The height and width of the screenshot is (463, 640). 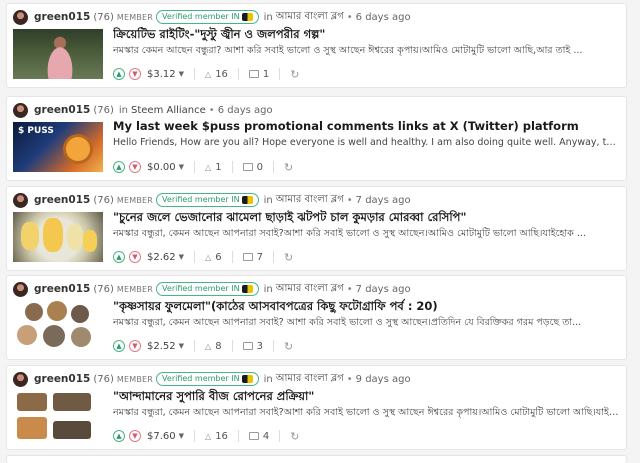 I want to click on comment-count: 3, so click(x=260, y=346).